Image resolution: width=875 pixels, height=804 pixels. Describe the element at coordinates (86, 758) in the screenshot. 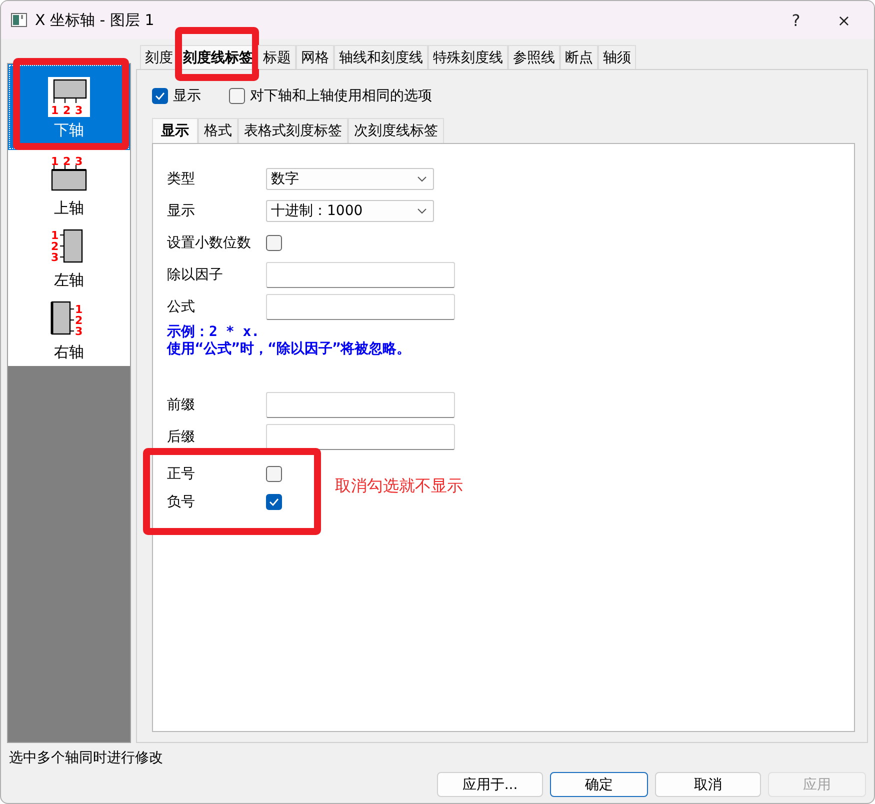

I see `status-text: 选中多个轴同时进行修改` at that location.